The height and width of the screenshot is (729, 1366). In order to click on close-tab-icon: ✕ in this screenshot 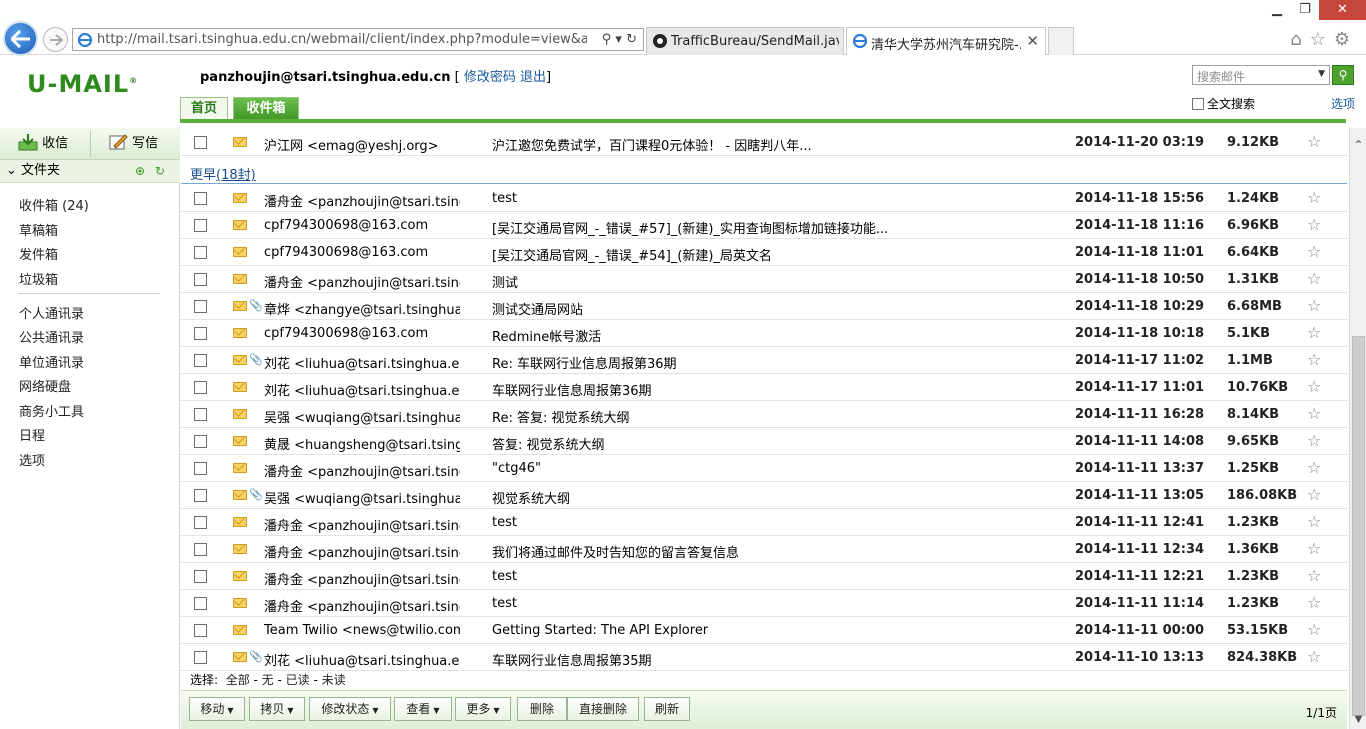, I will do `click(1032, 41)`.